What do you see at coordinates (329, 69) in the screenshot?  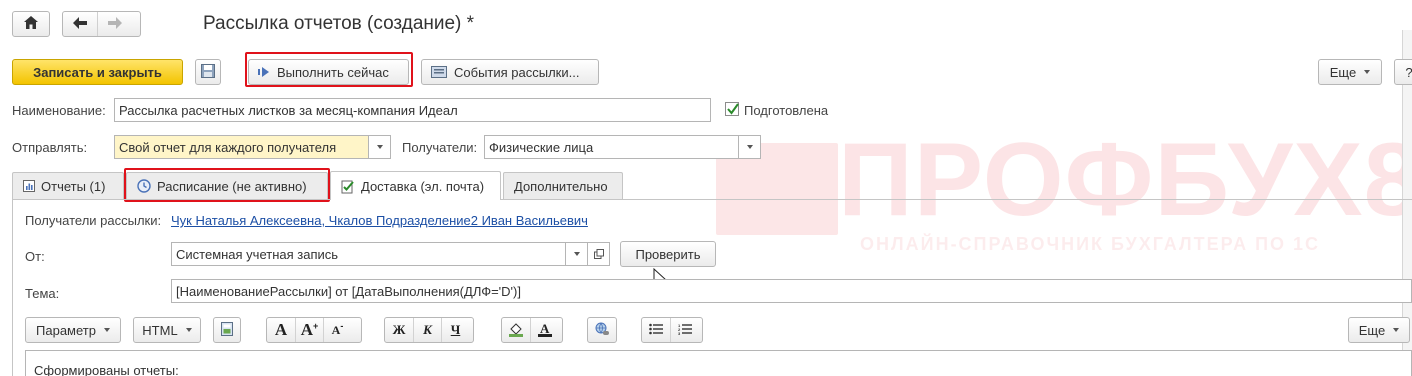 I see `run-now-highlight` at bounding box center [329, 69].